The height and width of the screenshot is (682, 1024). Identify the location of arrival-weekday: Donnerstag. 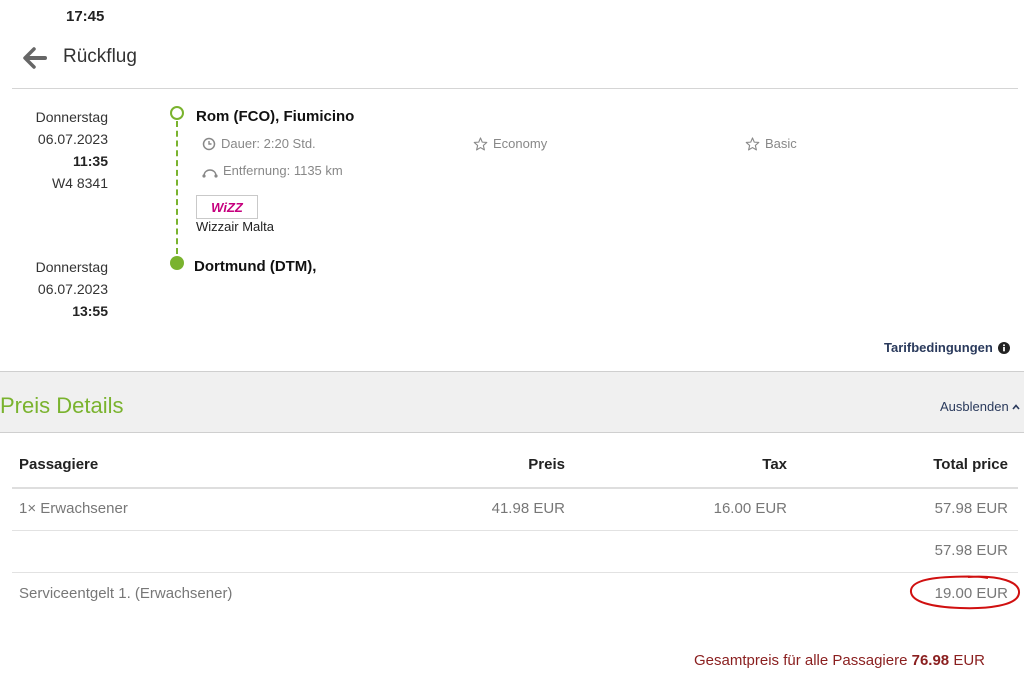
(71, 267).